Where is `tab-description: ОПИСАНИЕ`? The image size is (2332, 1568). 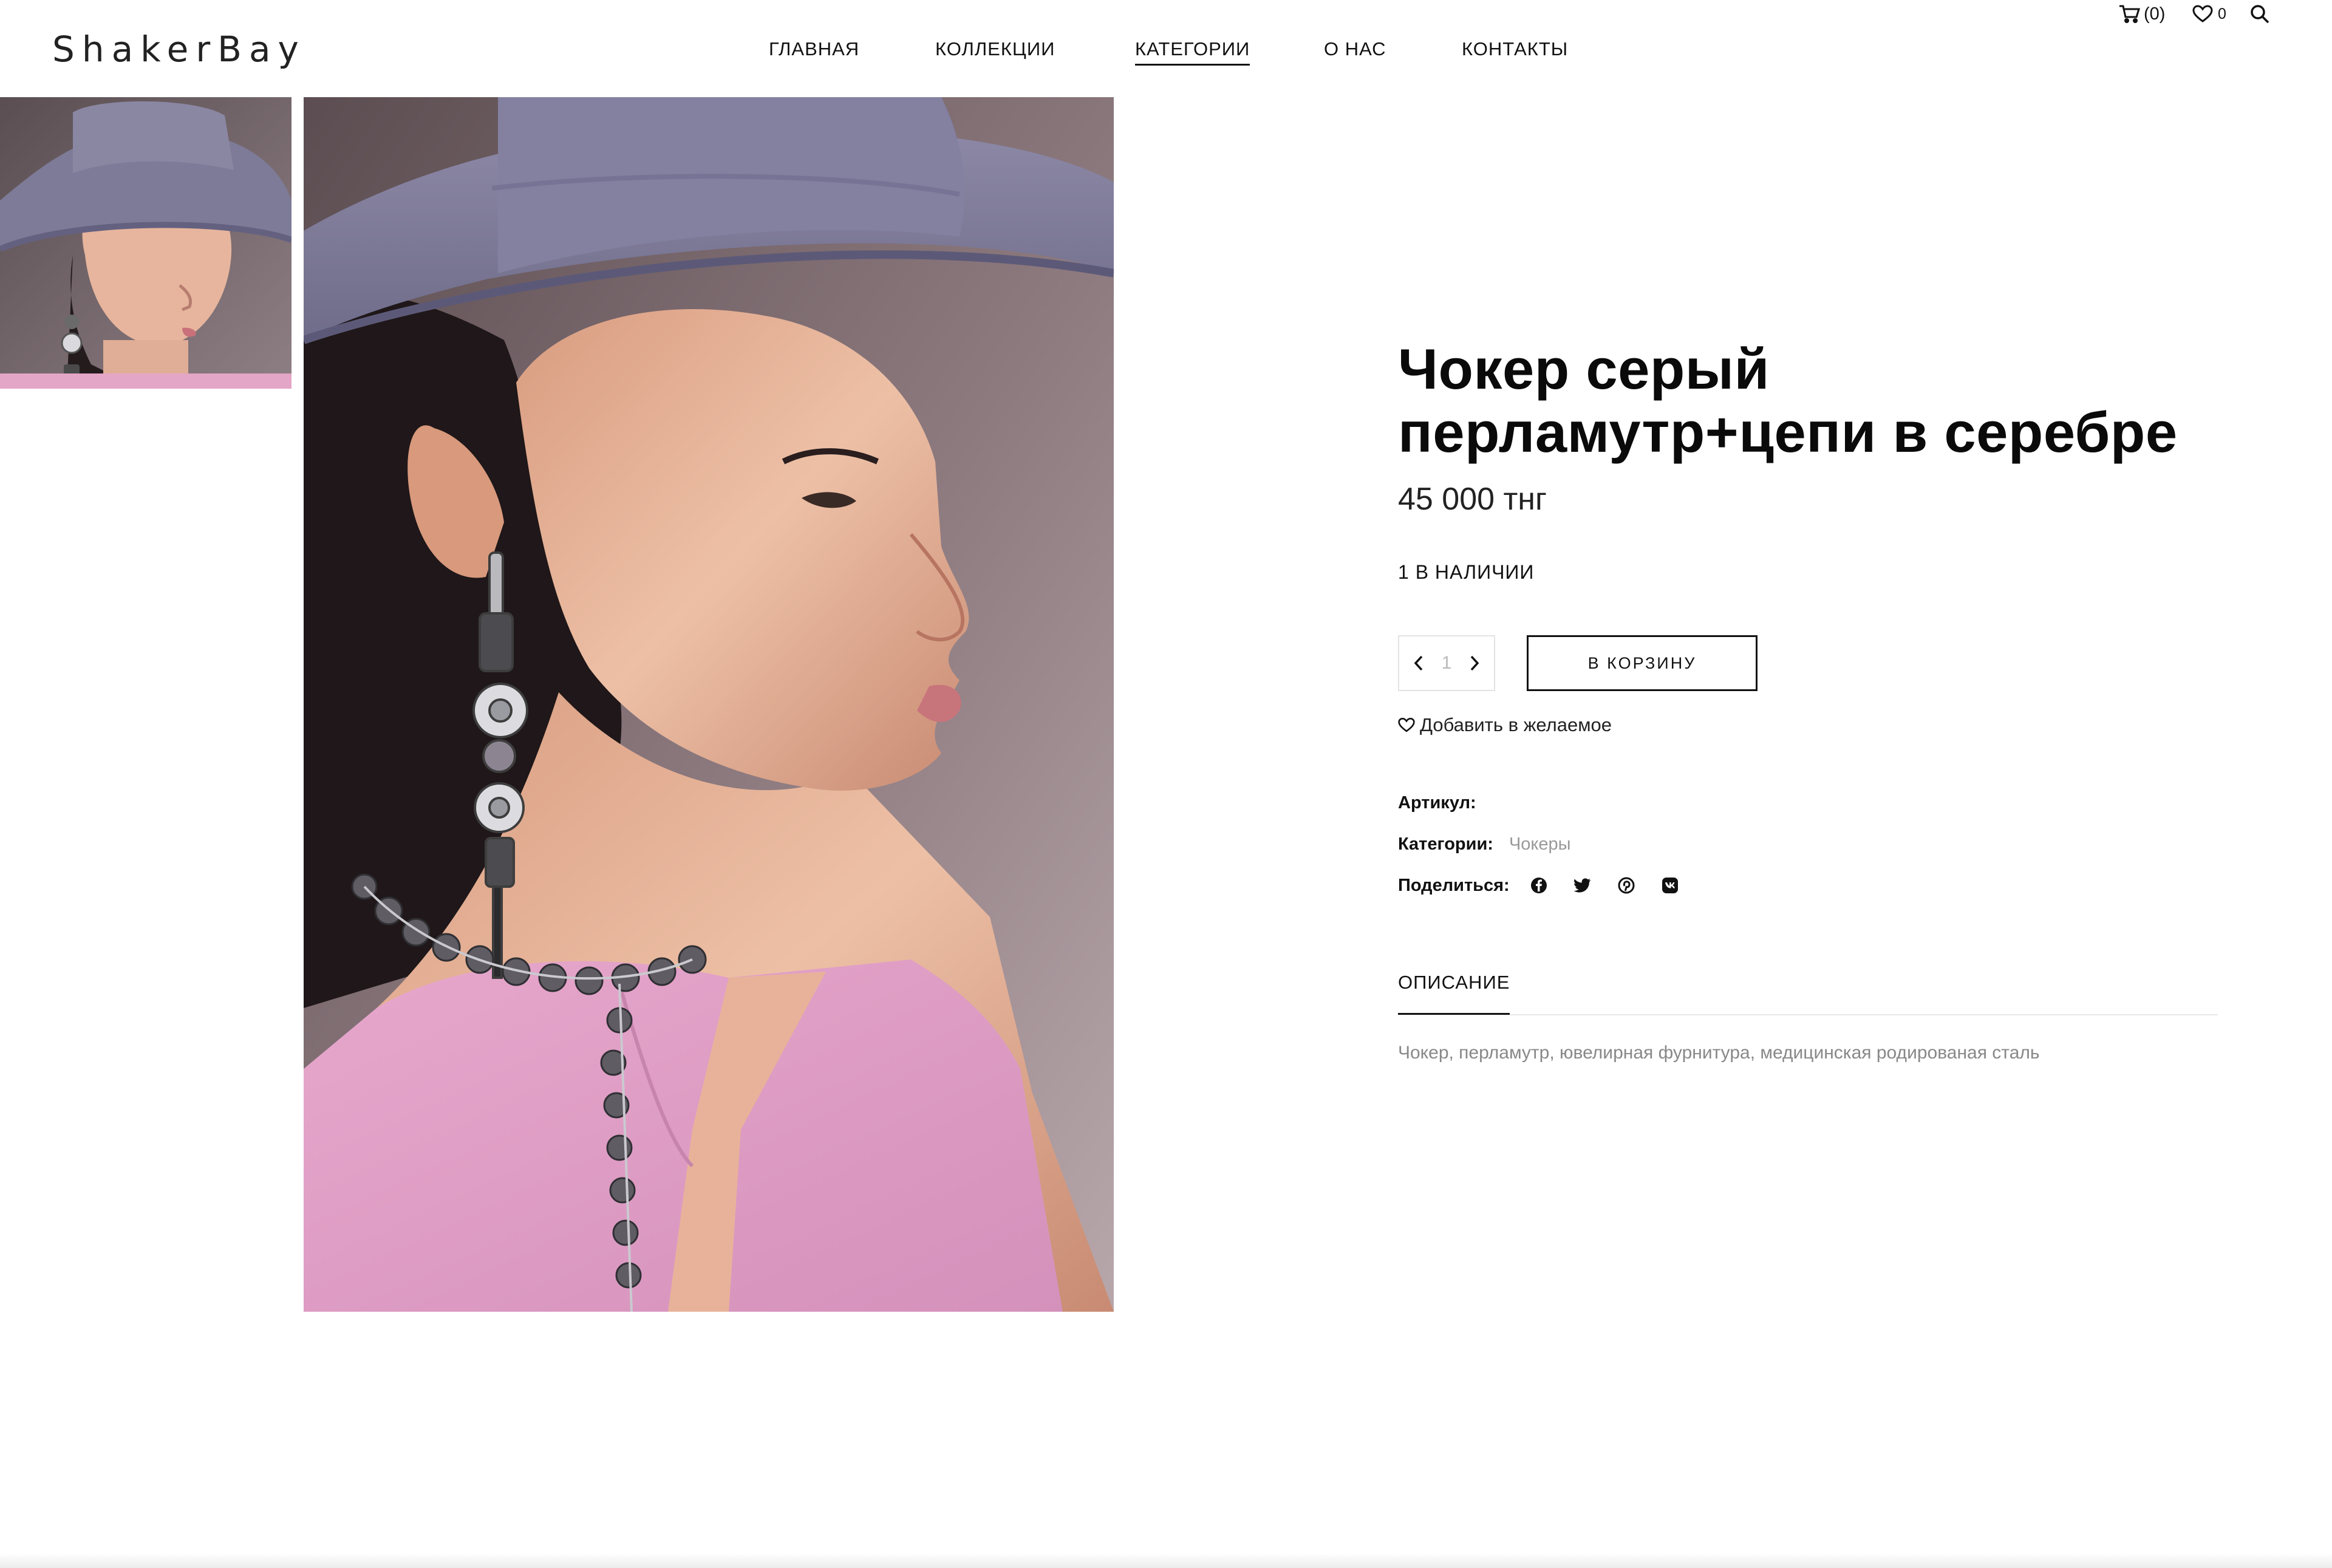 tab-description: ОПИСАНИЕ is located at coordinates (1454, 992).